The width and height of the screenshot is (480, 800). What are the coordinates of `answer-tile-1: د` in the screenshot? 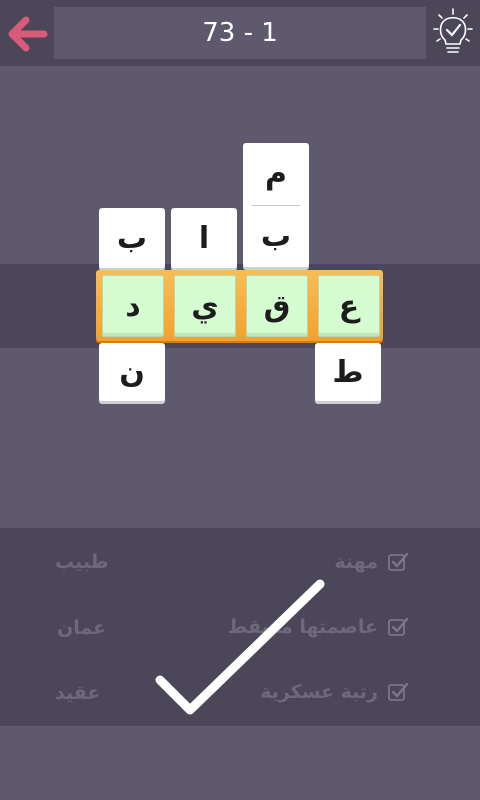 It's located at (133, 306).